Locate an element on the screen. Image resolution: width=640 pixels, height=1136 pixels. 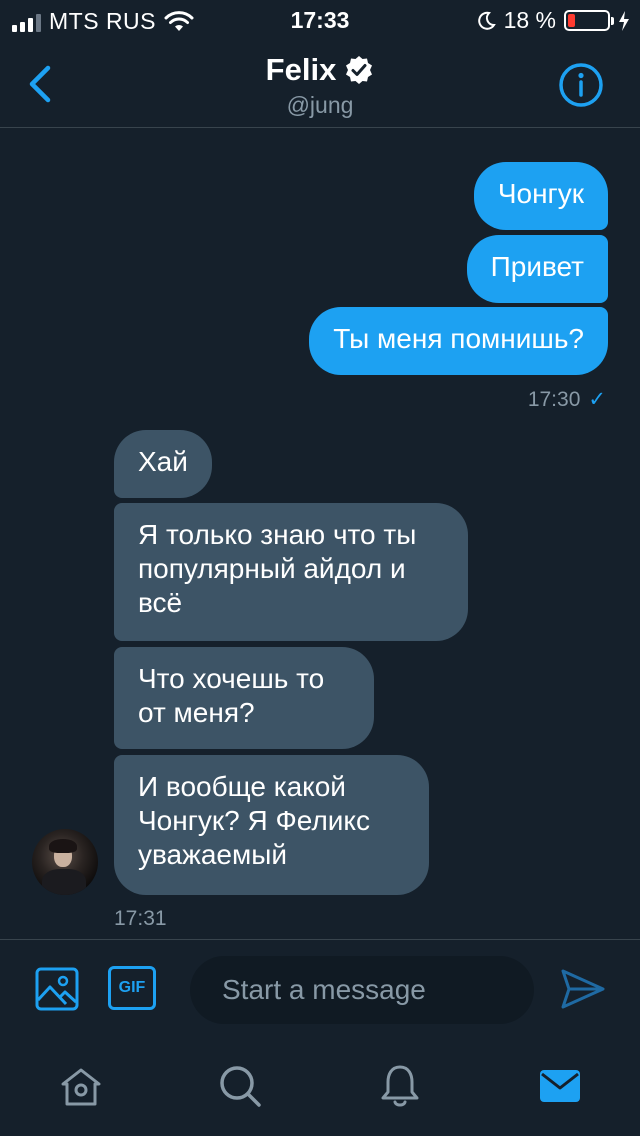
message-timestamp: 17:30 is located at coordinates (554, 399).